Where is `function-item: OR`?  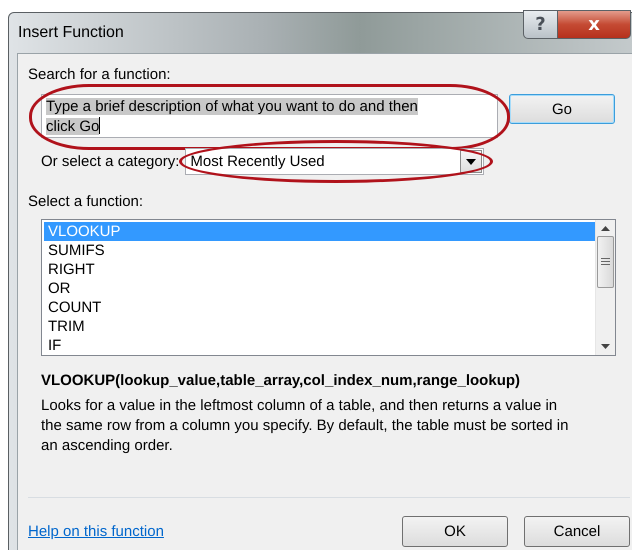
function-item: OR is located at coordinates (319, 288).